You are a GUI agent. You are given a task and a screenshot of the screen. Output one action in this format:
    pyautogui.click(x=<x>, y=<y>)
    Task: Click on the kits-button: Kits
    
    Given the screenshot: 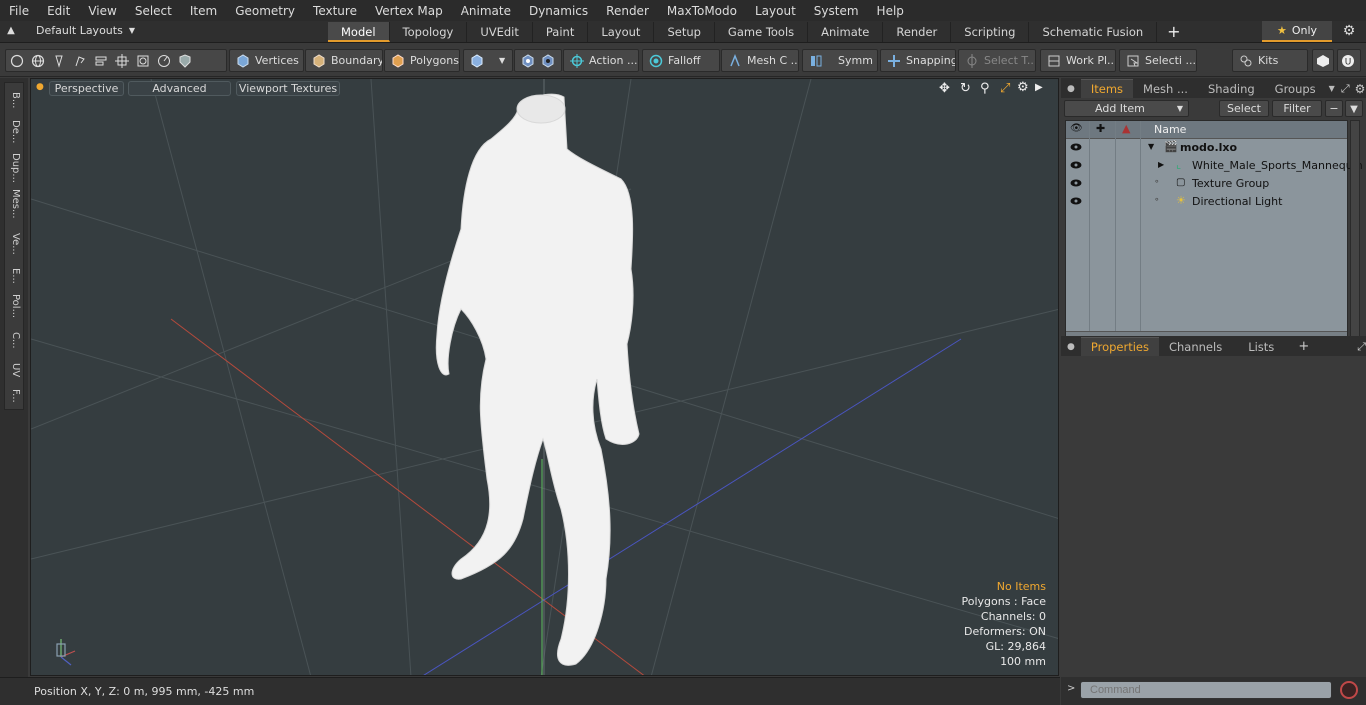 What is the action you would take?
    pyautogui.click(x=1270, y=60)
    